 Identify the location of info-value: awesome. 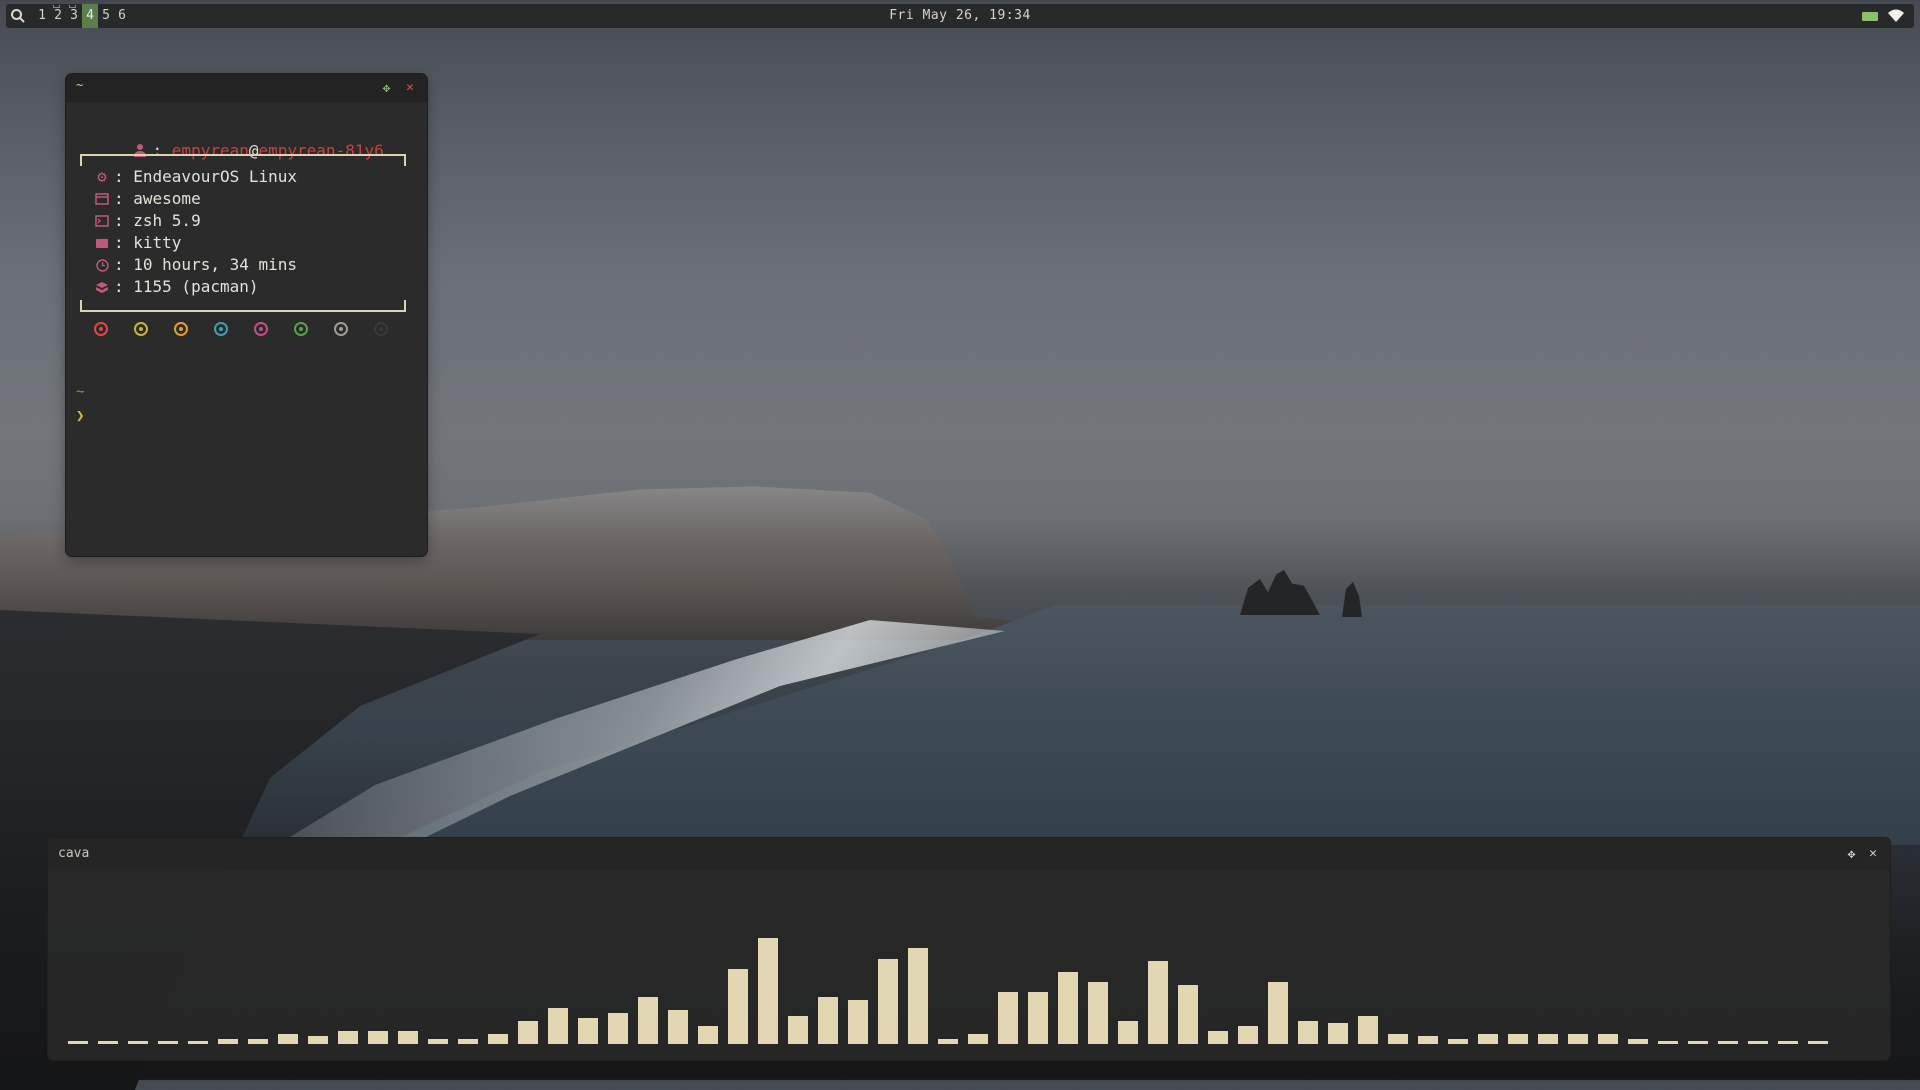
(167, 198).